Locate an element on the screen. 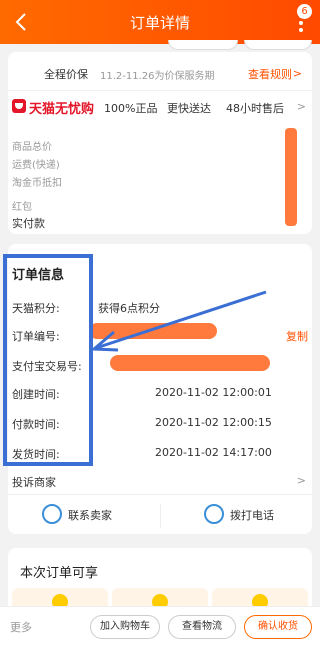 The height and width of the screenshot is (647, 320). feature-genuine: 100%正品 is located at coordinates (131, 108).